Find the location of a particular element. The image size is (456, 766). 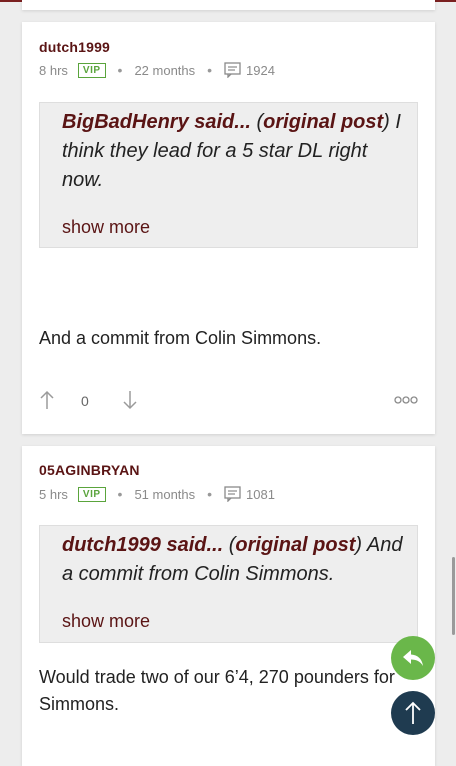

post-time: 8 hrs is located at coordinates (53, 70).